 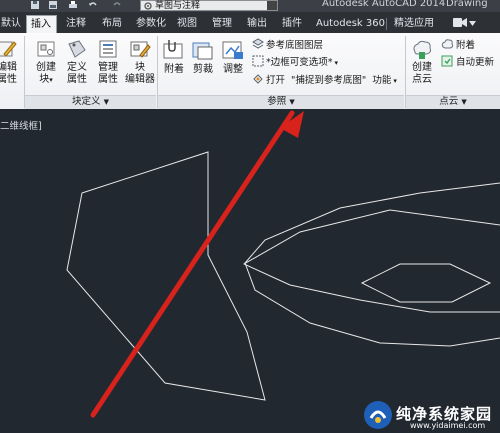 I want to click on watermark-url: www.yidaimei.com, so click(x=448, y=425).